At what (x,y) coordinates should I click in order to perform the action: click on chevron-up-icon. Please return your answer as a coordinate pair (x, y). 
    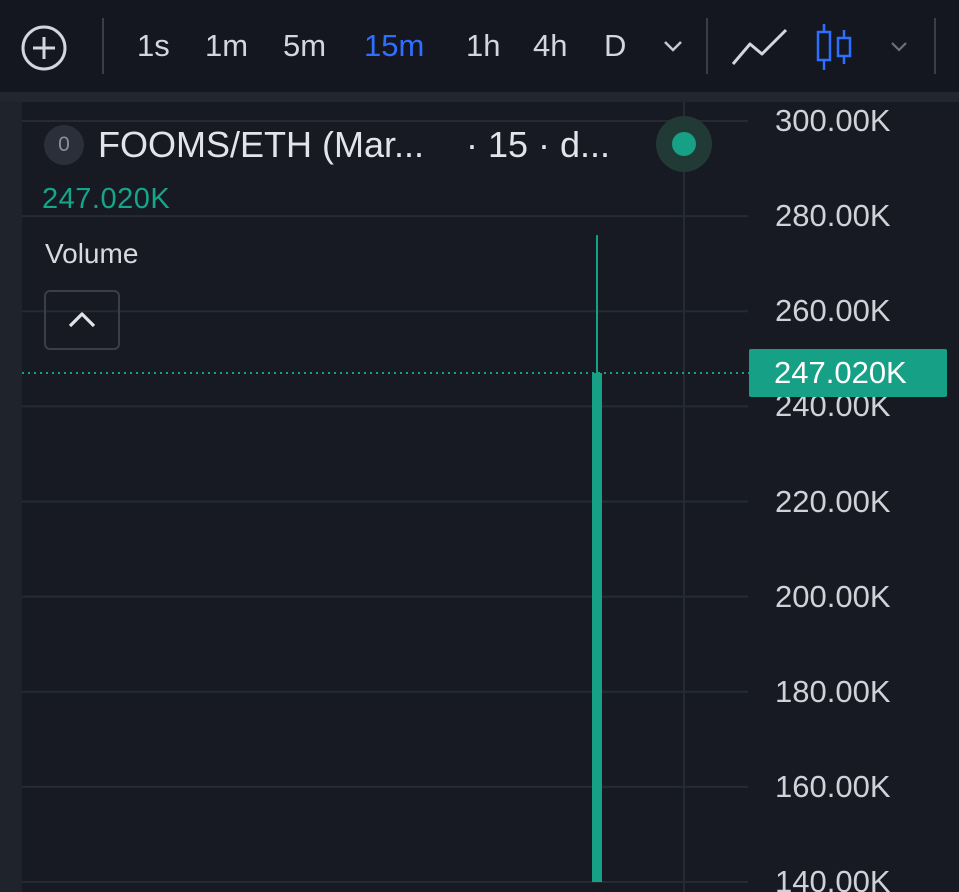
    Looking at the image, I should click on (82, 320).